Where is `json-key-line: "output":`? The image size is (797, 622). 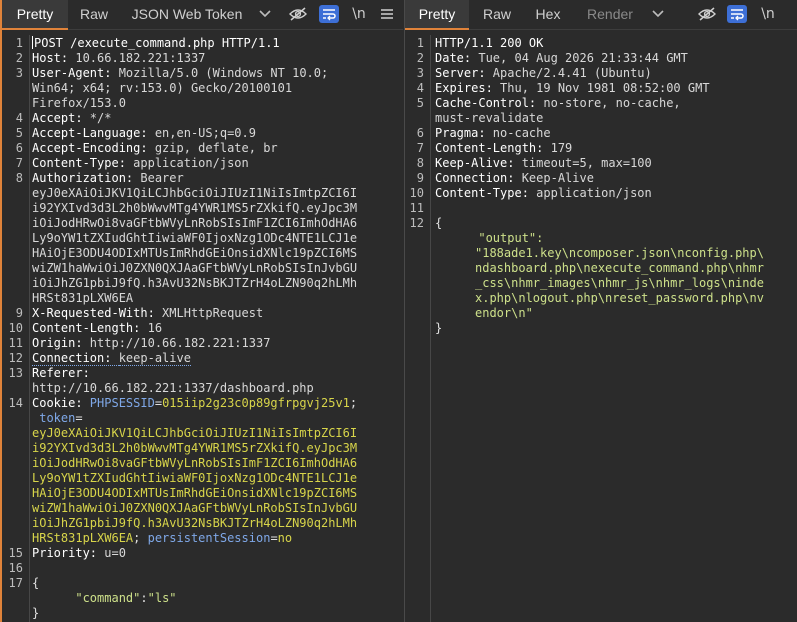
json-key-line: "output": is located at coordinates (511, 238).